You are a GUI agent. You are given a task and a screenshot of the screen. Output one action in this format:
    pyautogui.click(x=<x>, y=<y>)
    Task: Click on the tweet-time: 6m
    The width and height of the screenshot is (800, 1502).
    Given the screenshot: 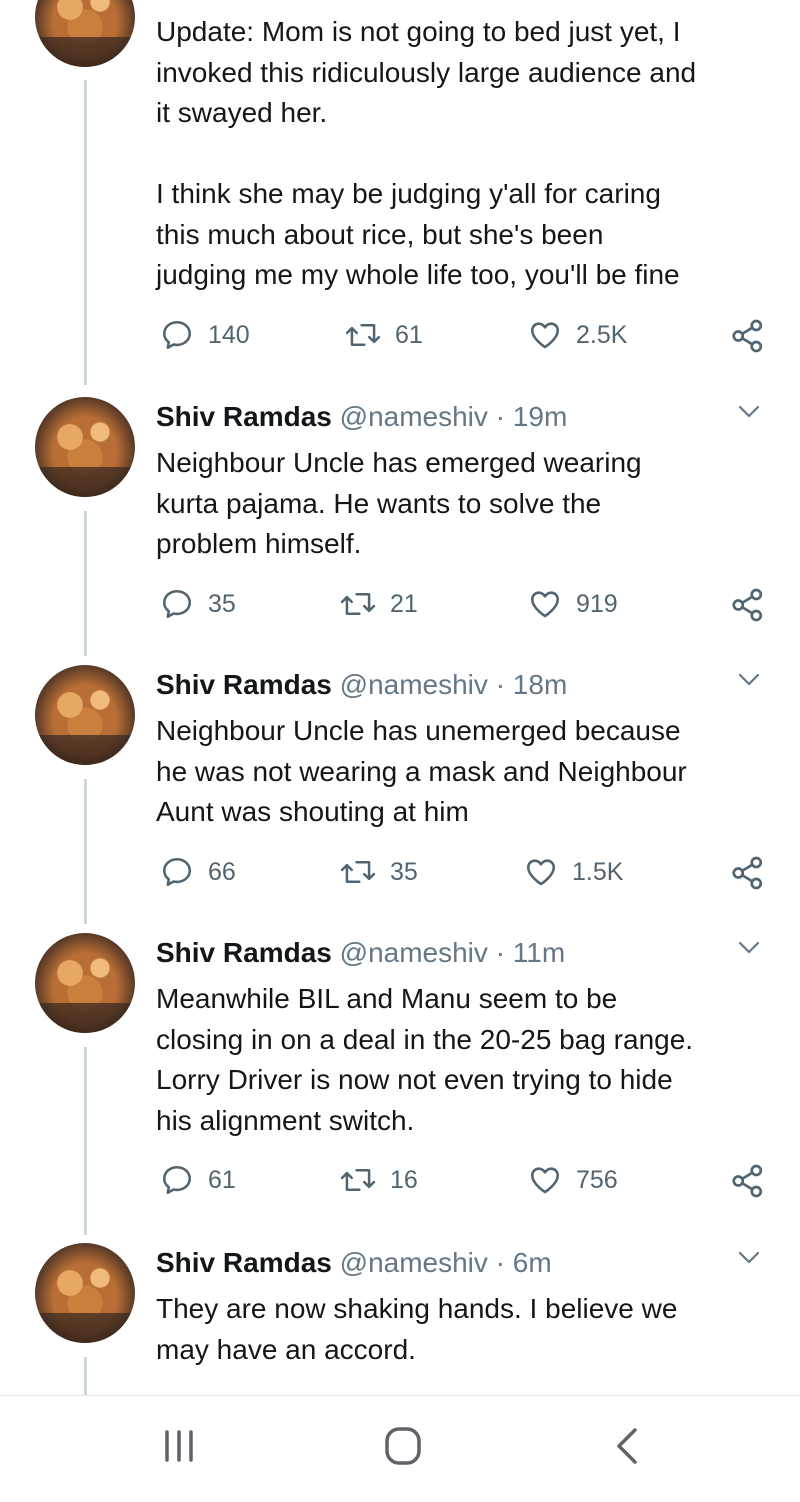 What is the action you would take?
    pyautogui.click(x=532, y=1262)
    